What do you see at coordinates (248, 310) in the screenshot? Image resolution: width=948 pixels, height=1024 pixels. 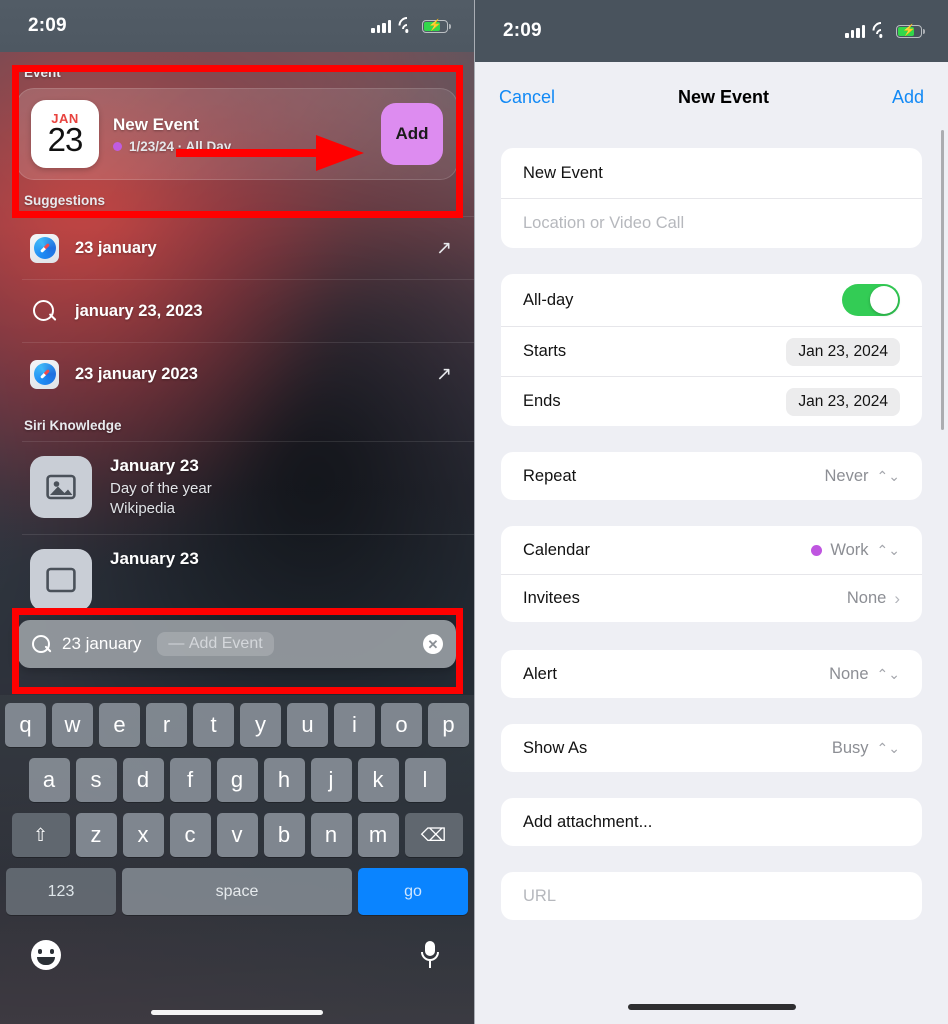 I see `list-item: january 23, 2023` at bounding box center [248, 310].